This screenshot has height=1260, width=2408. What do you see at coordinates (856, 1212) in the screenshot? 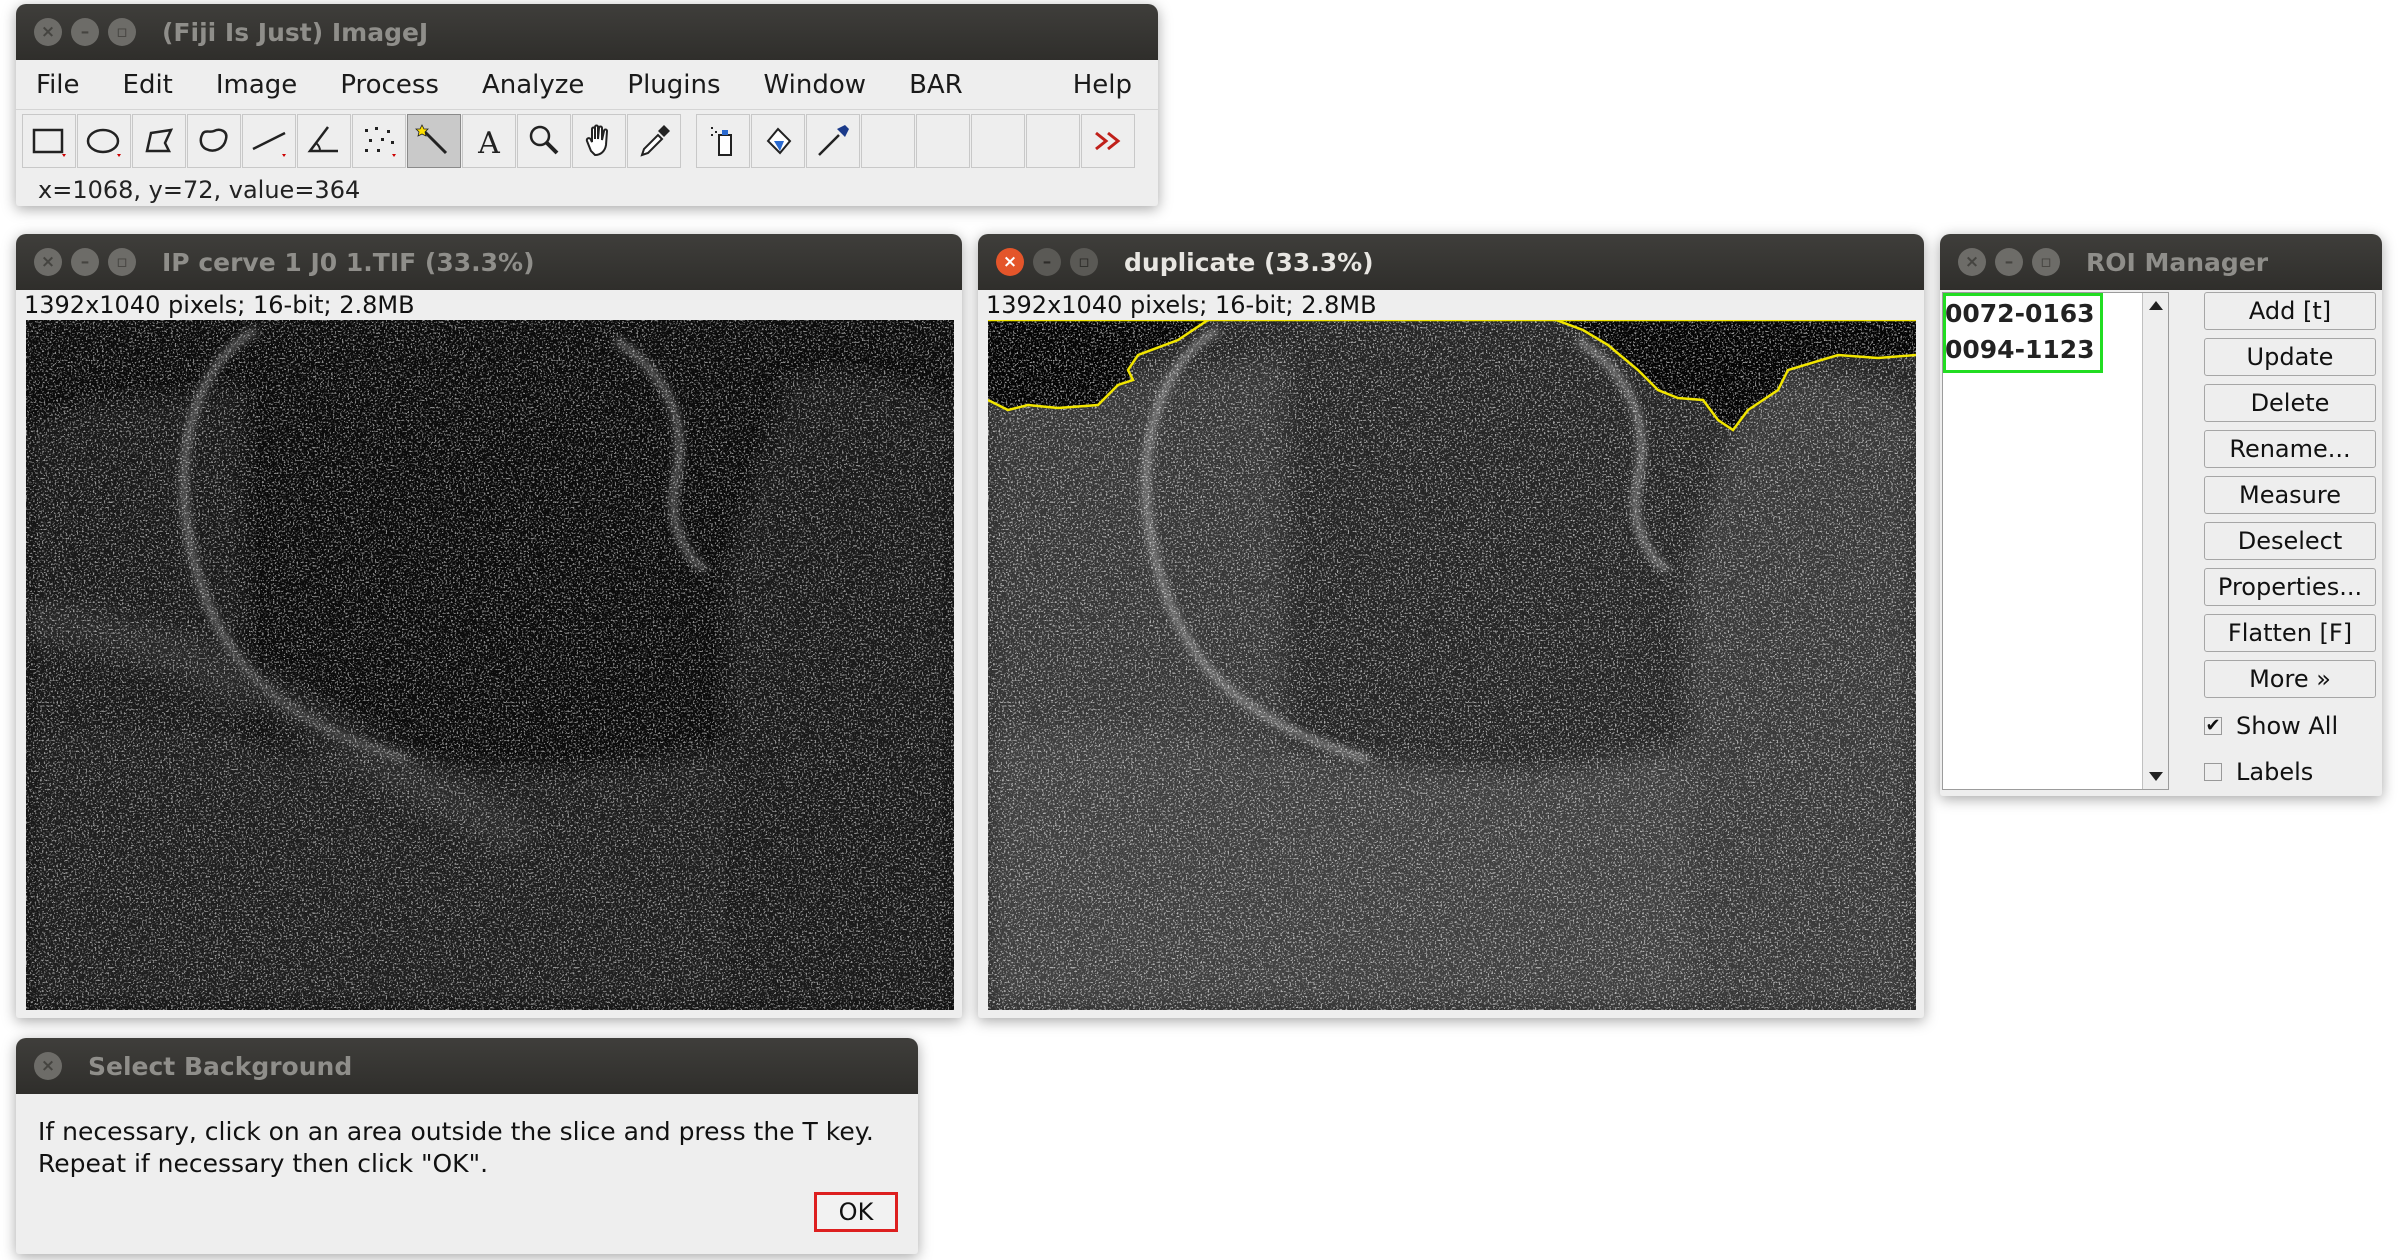
I see `ok-button: OK` at bounding box center [856, 1212].